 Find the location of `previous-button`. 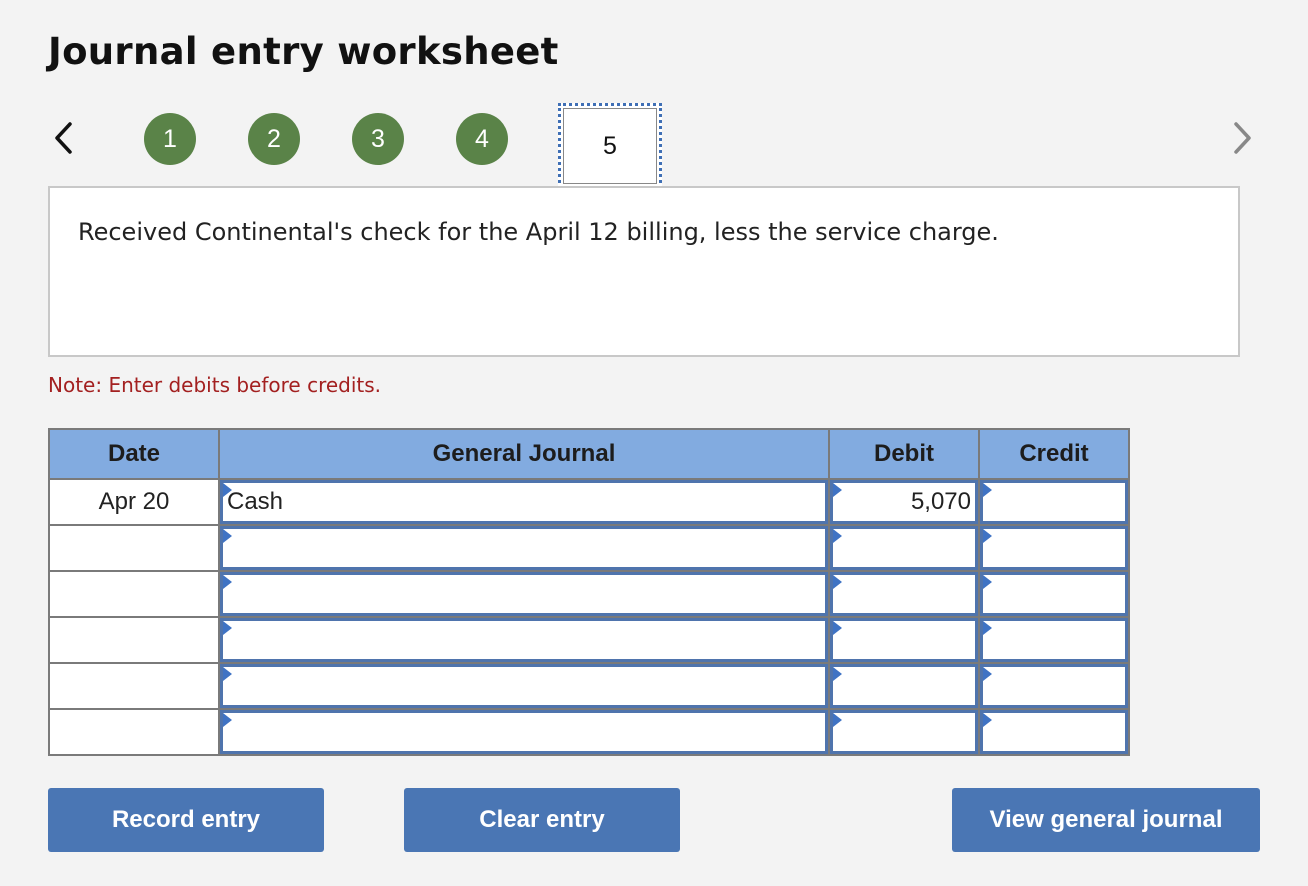

previous-button is located at coordinates (63, 138).